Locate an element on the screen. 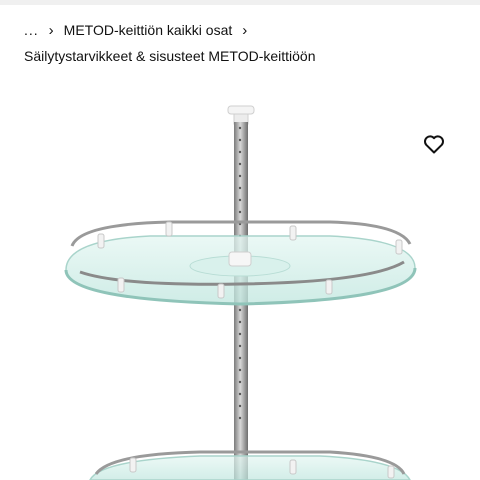  breadcrumb: ... › METOD-keittiön kaikki osat › is located at coordinates (140, 30).